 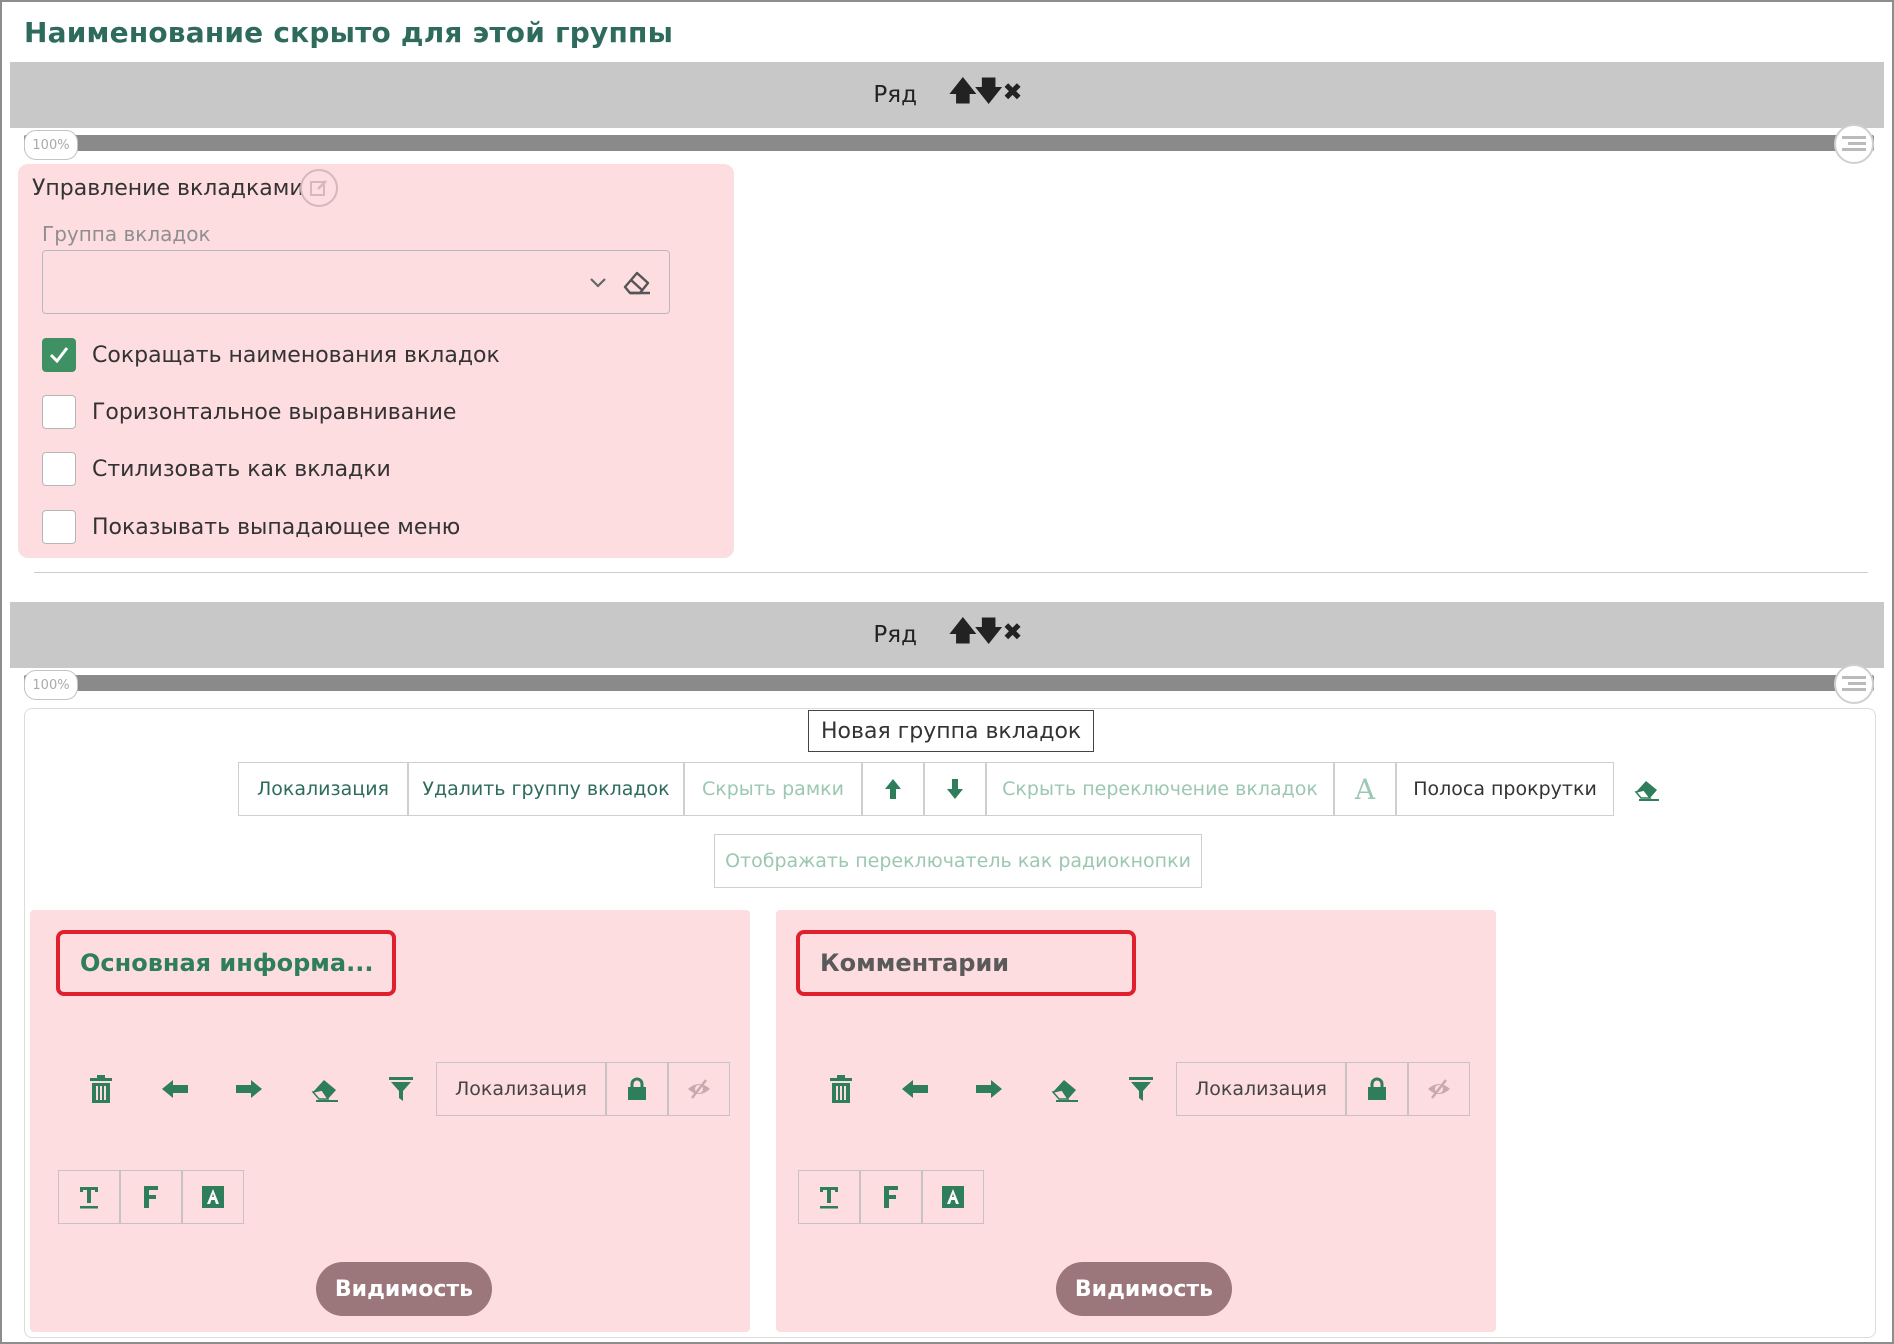 I want to click on row-header-2: Ряд 🡅🡇✖, so click(x=947, y=635).